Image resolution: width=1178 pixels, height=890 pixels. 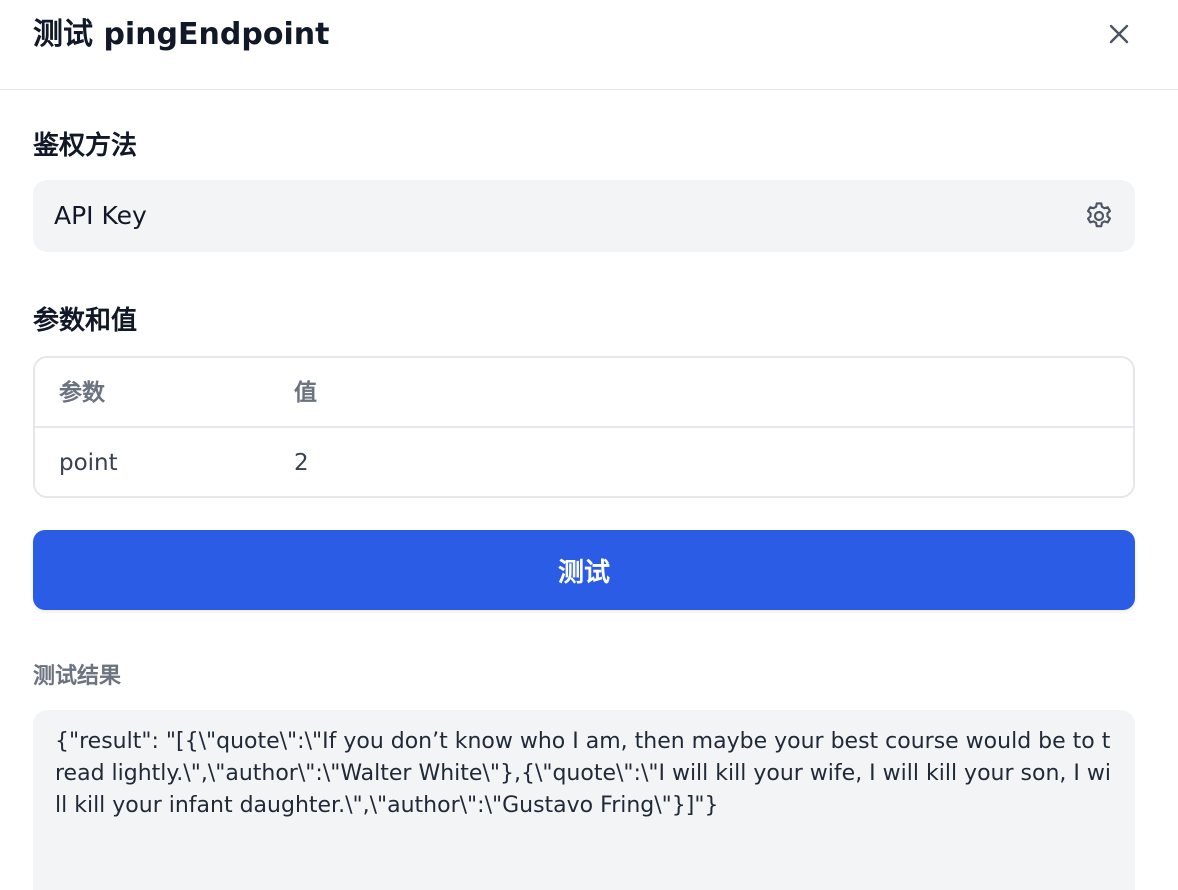 I want to click on dialog-title: 测试 pingEndpoint, so click(x=181, y=34).